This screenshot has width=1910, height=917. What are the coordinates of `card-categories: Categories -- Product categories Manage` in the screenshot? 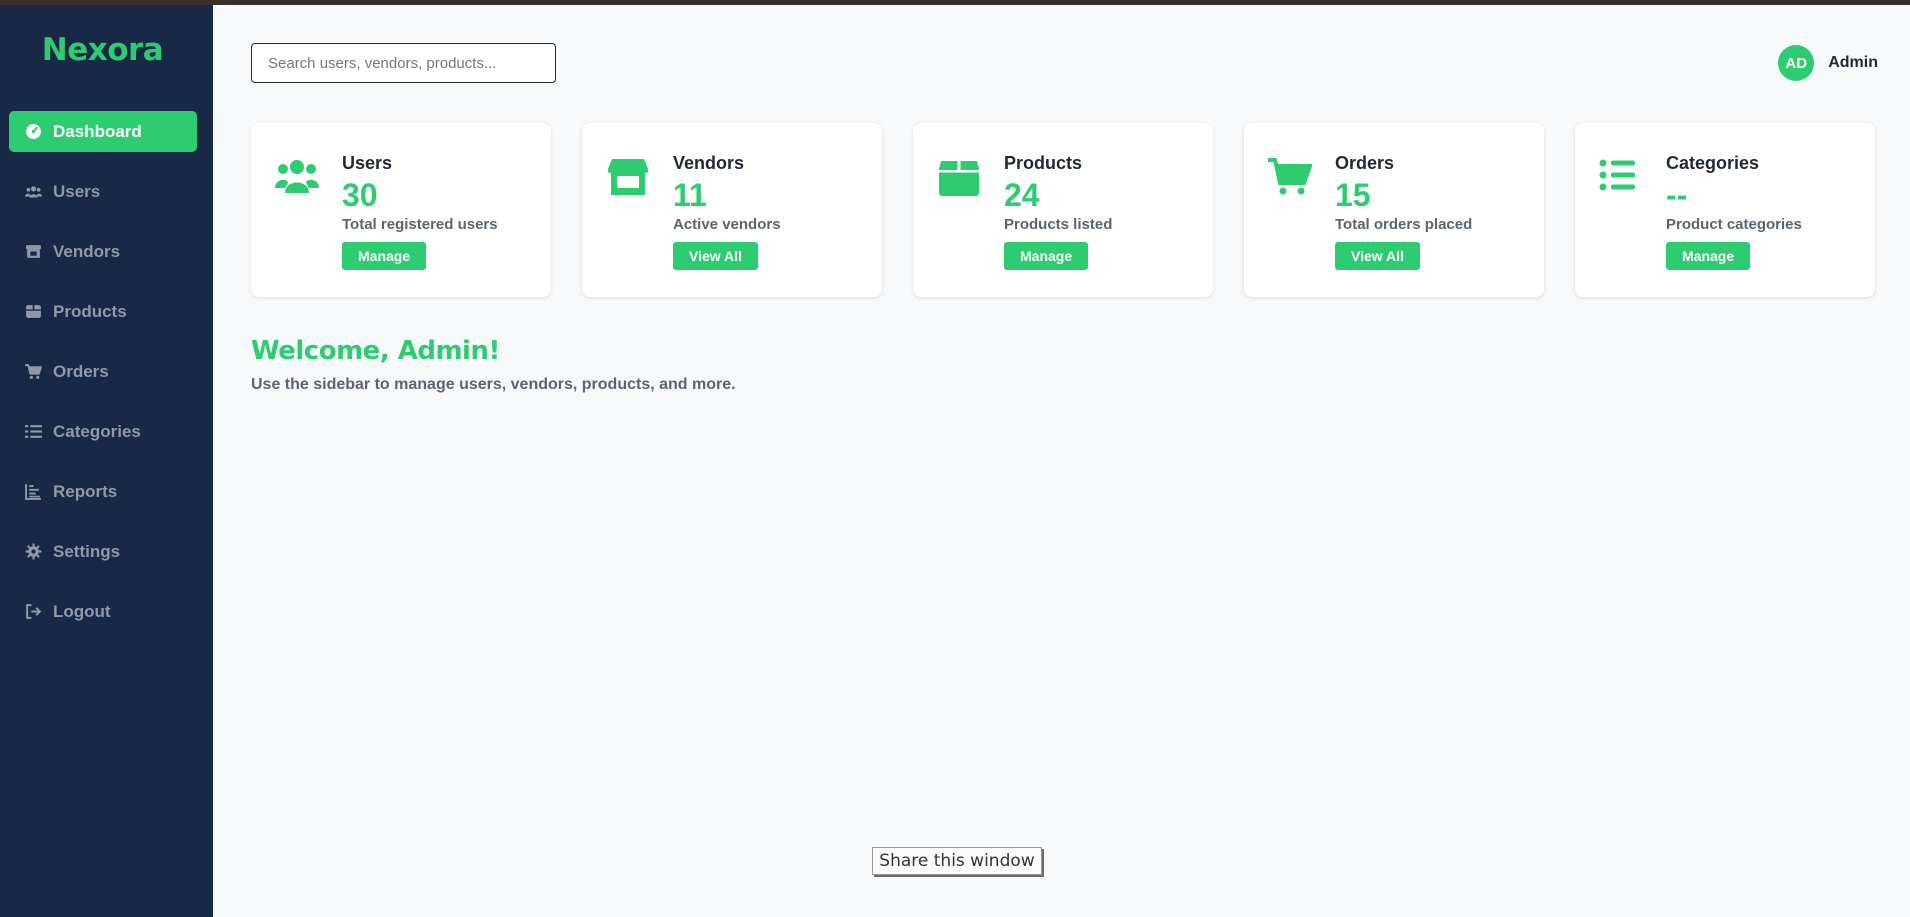 It's located at (1725, 210).